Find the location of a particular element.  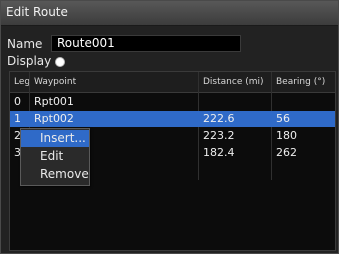

cell-leg: 1 is located at coordinates (17, 118).